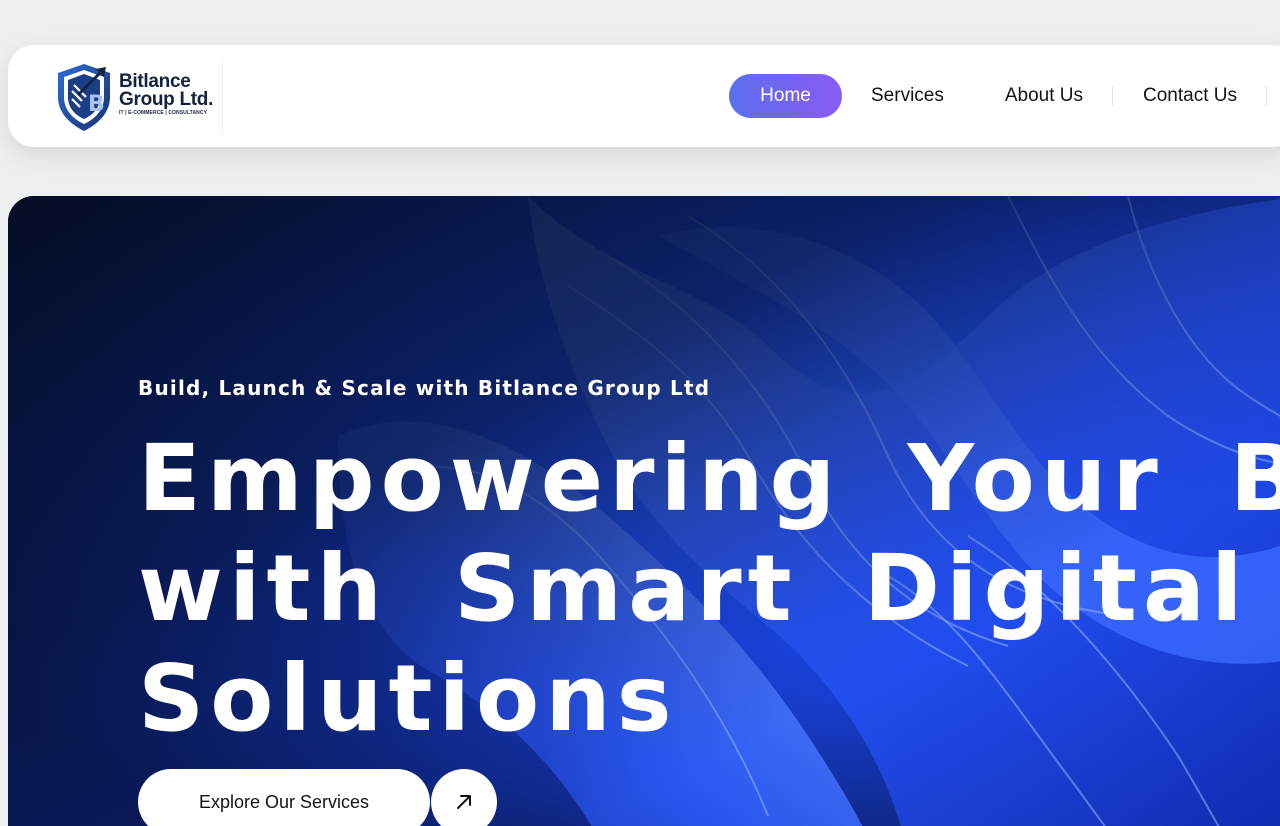  I want to click on hero-cta-group: Explore Our Services, so click(317, 797).